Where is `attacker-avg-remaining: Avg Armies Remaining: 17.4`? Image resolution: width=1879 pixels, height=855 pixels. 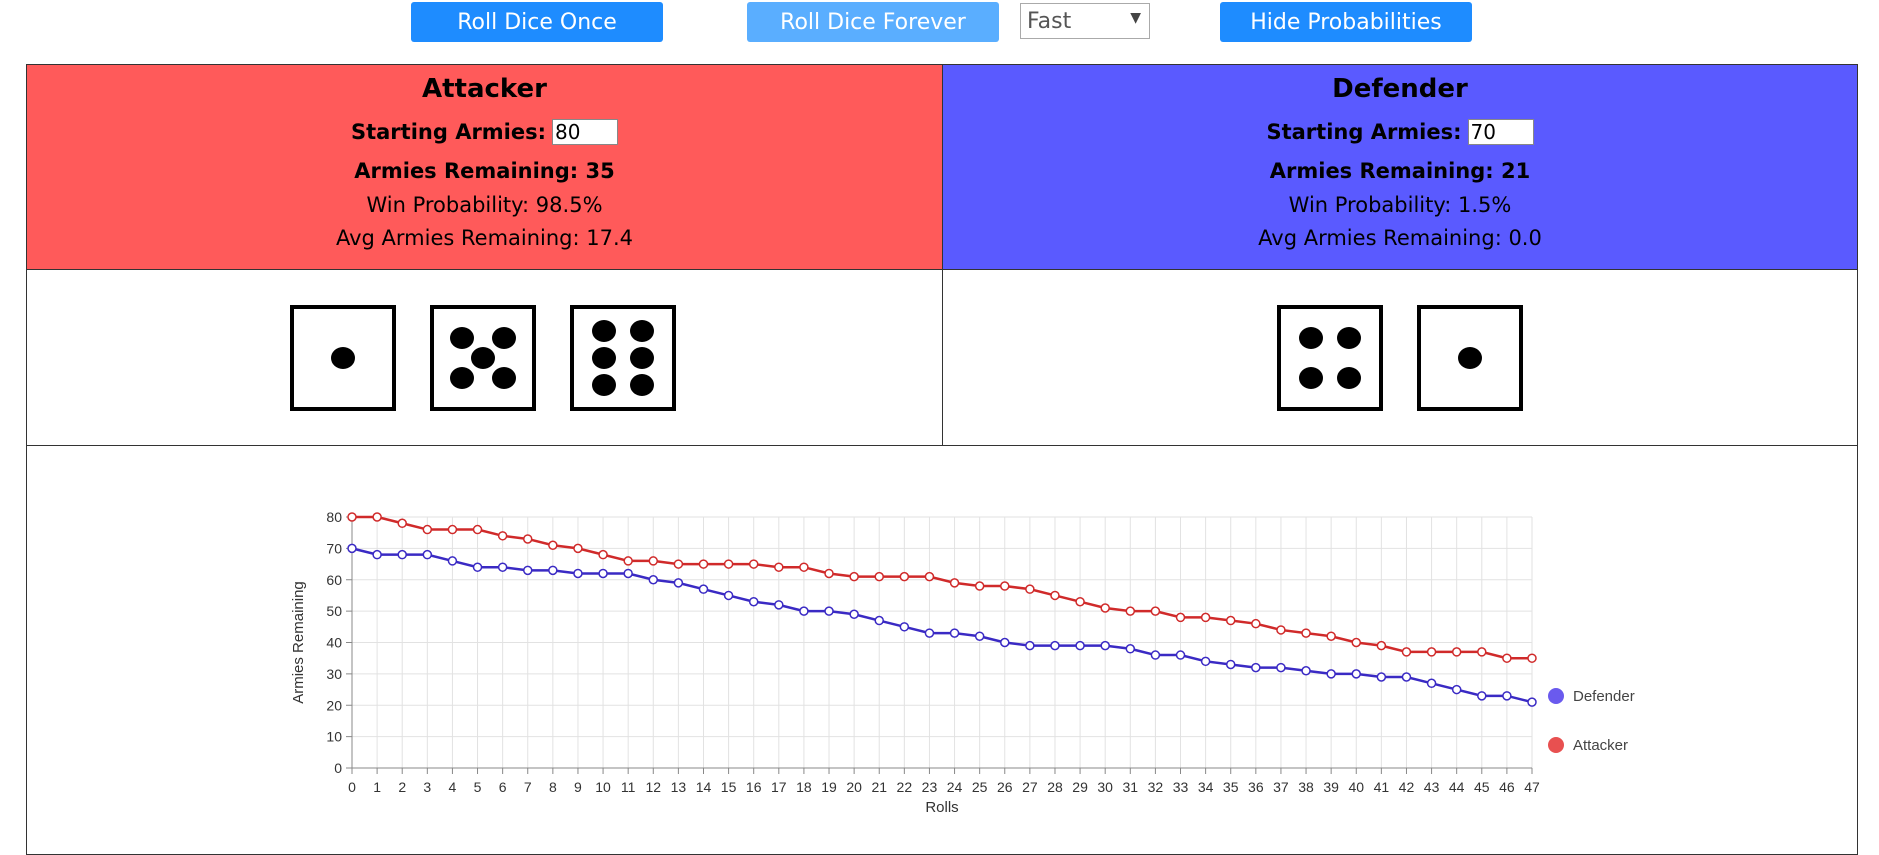
attacker-avg-remaining: Avg Armies Remaining: 17.4 is located at coordinates (484, 238).